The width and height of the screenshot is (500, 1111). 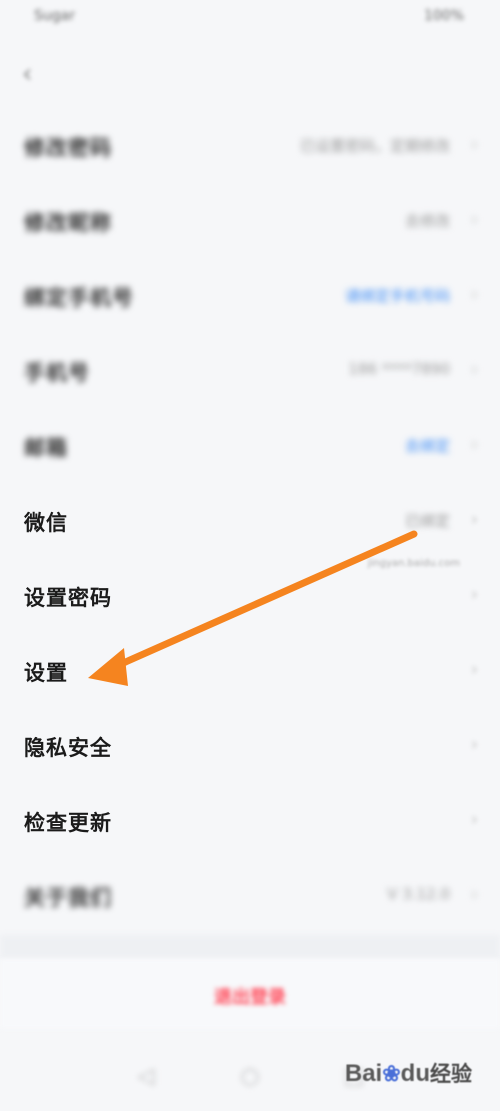 I want to click on baidu-jingyan-watermark: Bai❀du经验, so click(x=408, y=1073).